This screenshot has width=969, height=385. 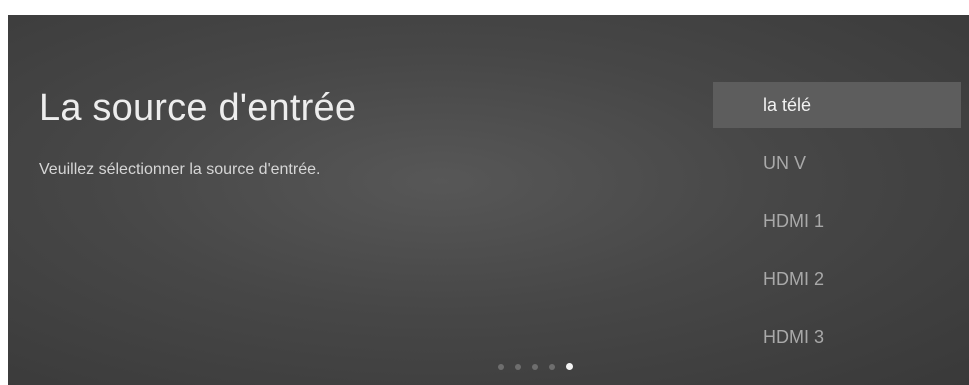 What do you see at coordinates (837, 279) in the screenshot?
I see `source-item-hdmi2: HDMI 2` at bounding box center [837, 279].